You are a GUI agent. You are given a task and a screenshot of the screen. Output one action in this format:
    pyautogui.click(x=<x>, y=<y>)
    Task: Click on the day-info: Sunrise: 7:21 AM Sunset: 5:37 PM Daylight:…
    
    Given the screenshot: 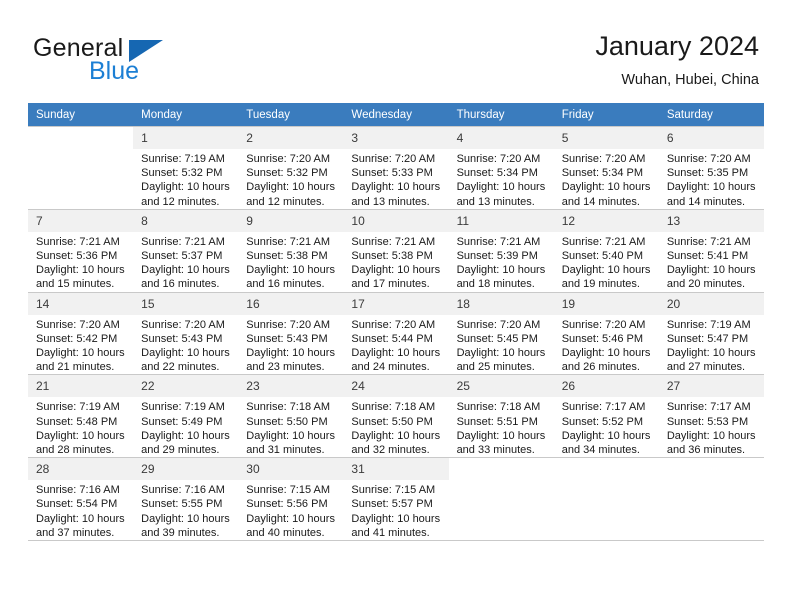 What is the action you would take?
    pyautogui.click(x=185, y=262)
    